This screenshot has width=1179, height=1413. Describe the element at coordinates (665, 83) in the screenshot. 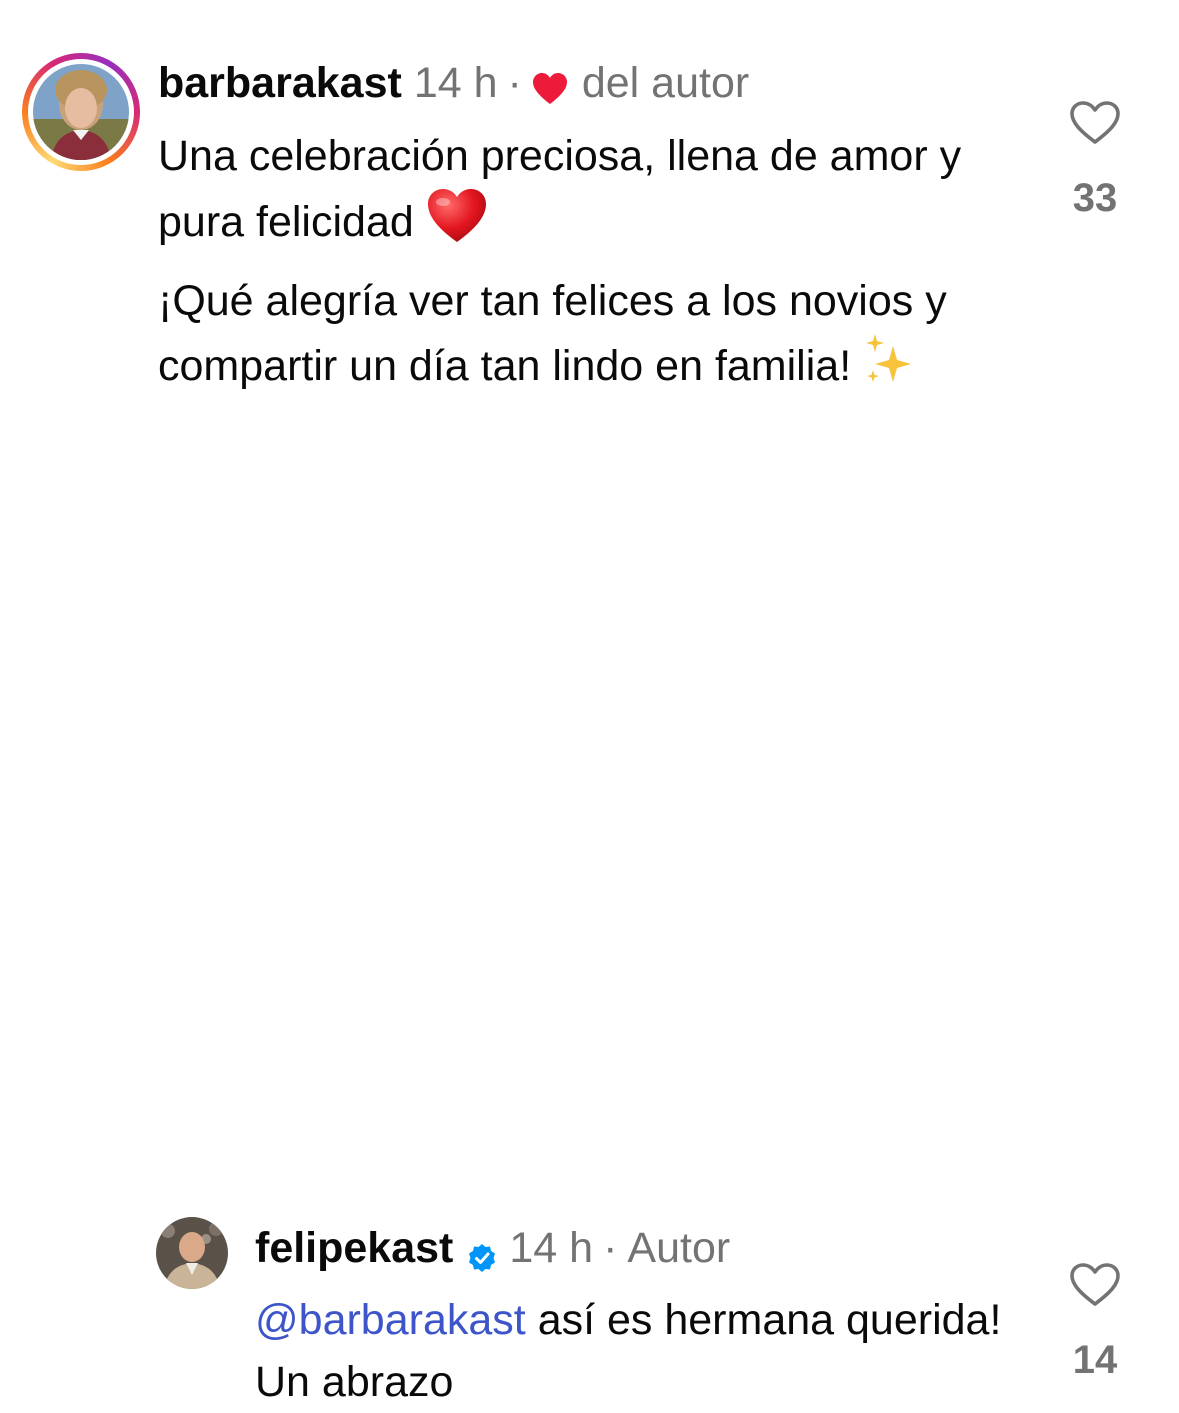

I see `author-liked-label: del autor` at that location.